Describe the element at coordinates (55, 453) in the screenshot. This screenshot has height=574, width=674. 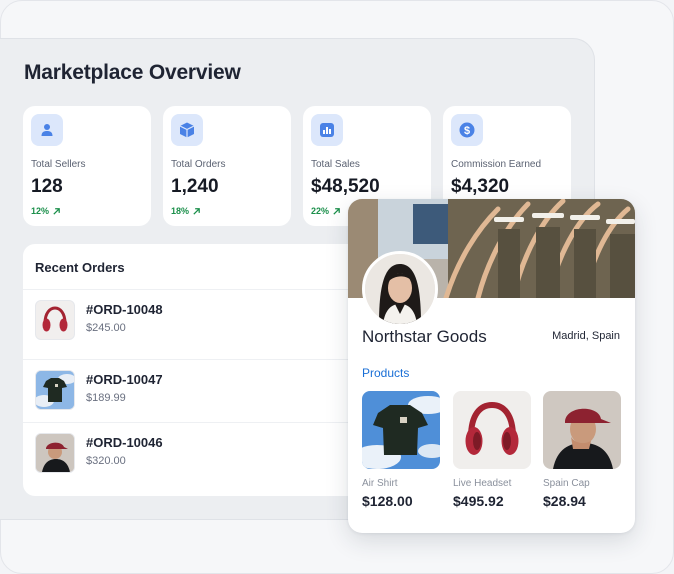
I see `person-red-cap-thumbnail` at that location.